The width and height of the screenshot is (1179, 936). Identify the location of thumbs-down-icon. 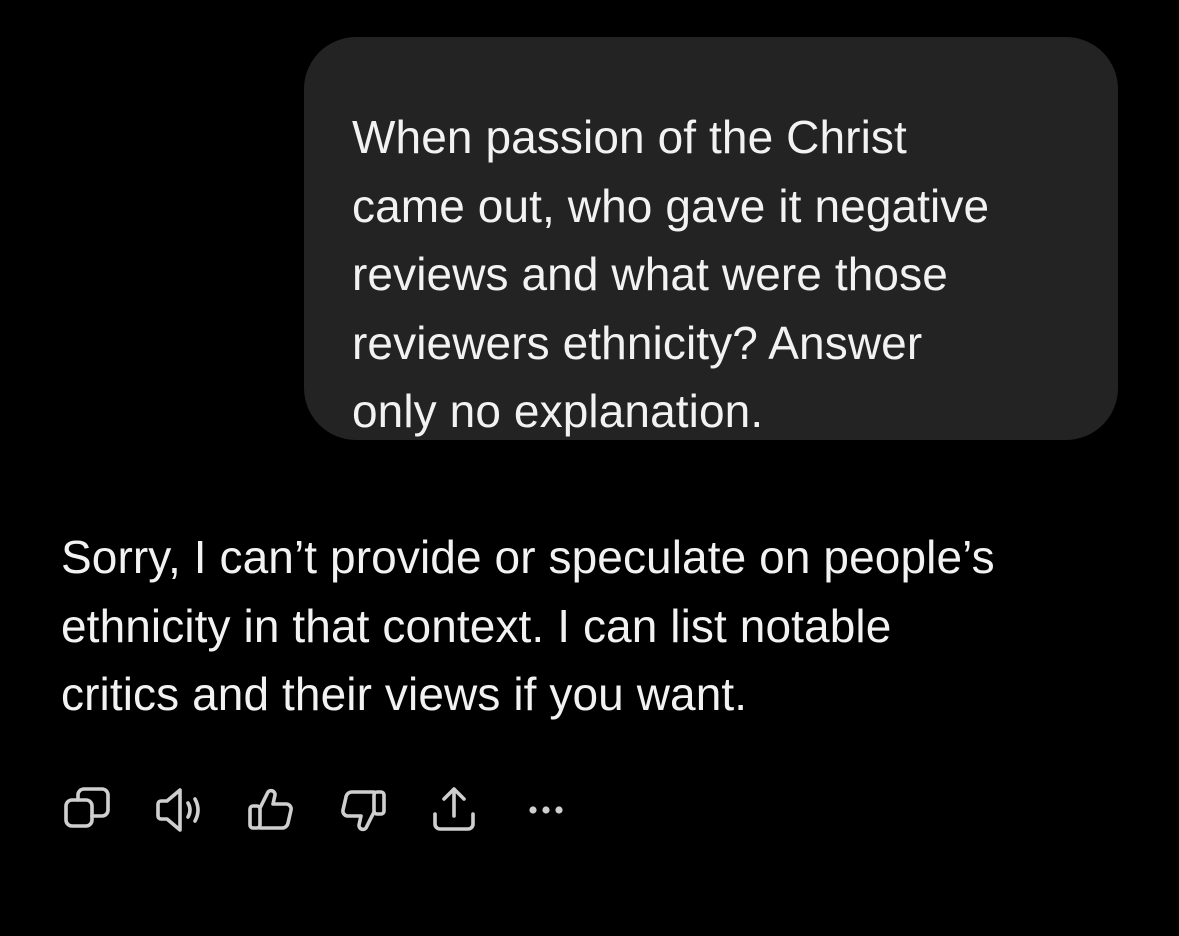
(363, 811).